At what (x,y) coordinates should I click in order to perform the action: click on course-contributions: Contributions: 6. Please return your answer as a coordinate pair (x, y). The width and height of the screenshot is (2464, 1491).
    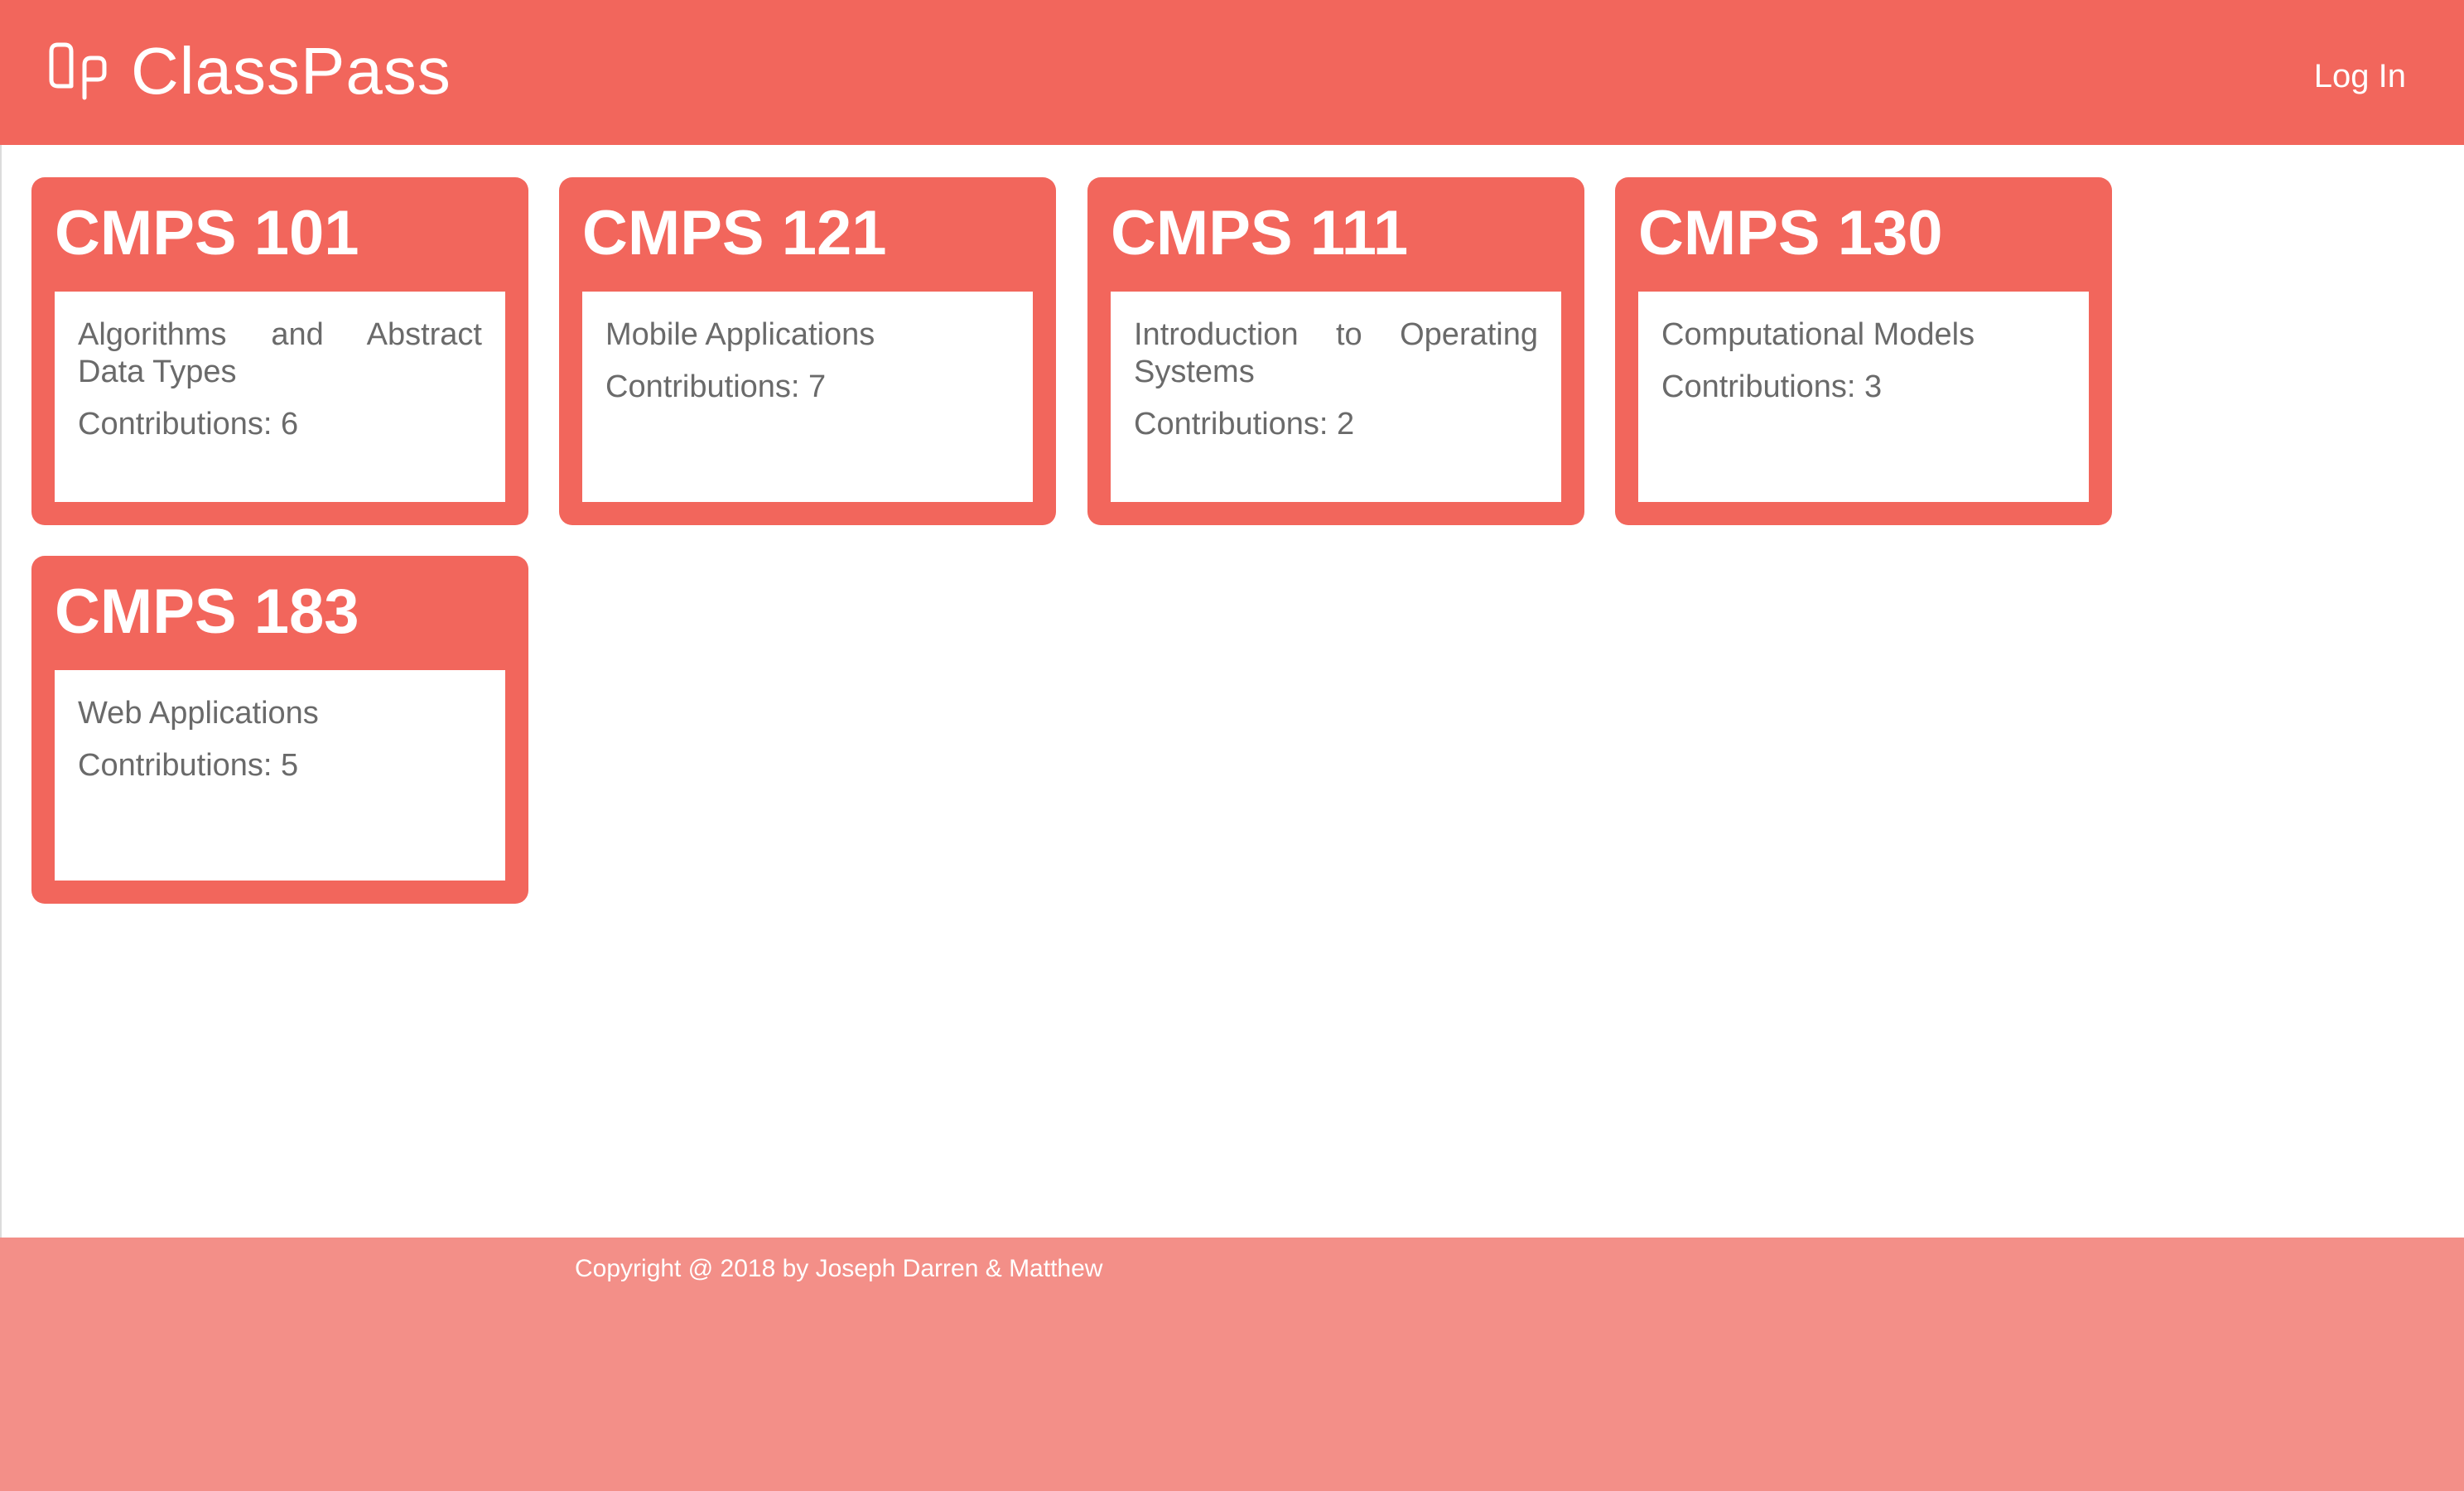
    Looking at the image, I should click on (188, 424).